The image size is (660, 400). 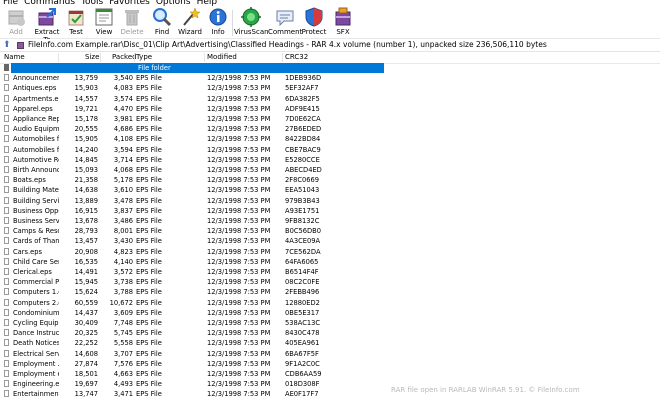 I want to click on file-packed: 3,572, so click(x=123, y=272).